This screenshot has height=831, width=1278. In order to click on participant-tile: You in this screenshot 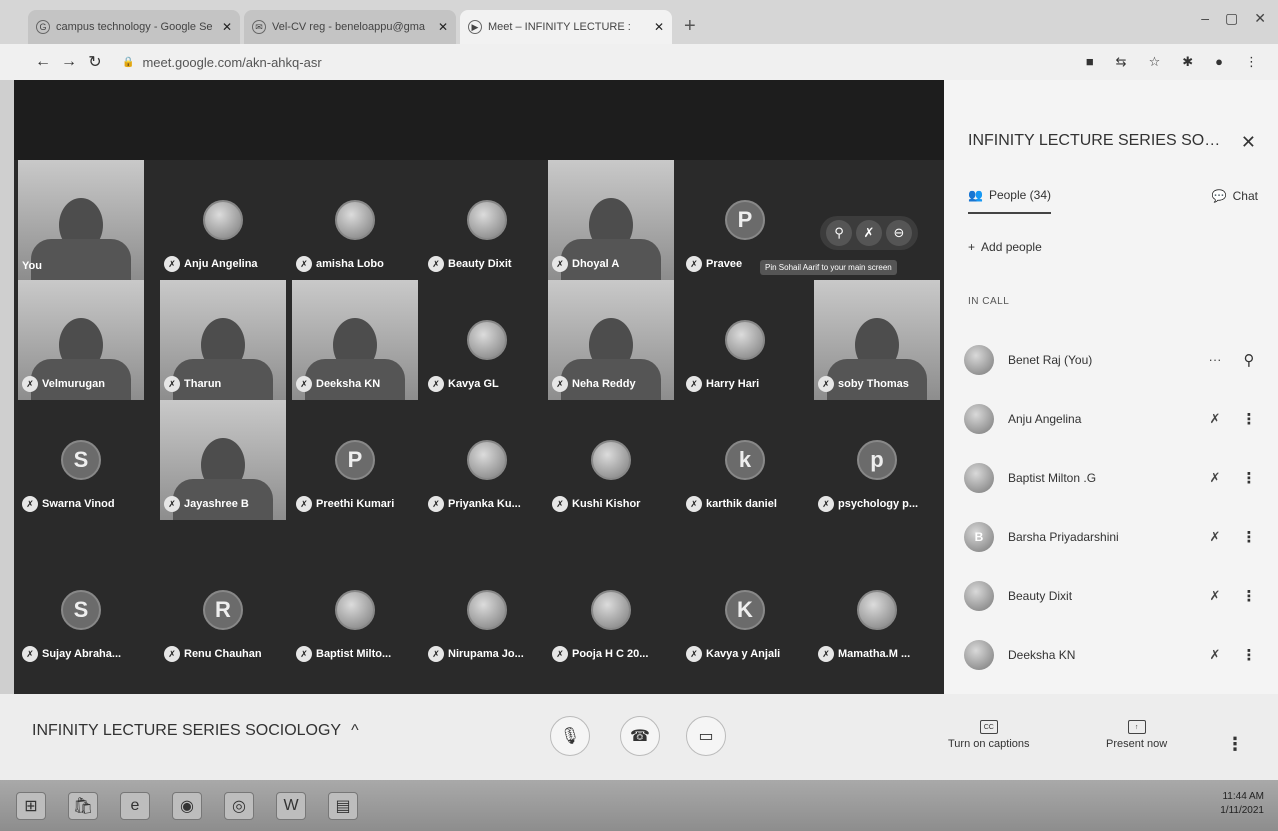, I will do `click(81, 220)`.